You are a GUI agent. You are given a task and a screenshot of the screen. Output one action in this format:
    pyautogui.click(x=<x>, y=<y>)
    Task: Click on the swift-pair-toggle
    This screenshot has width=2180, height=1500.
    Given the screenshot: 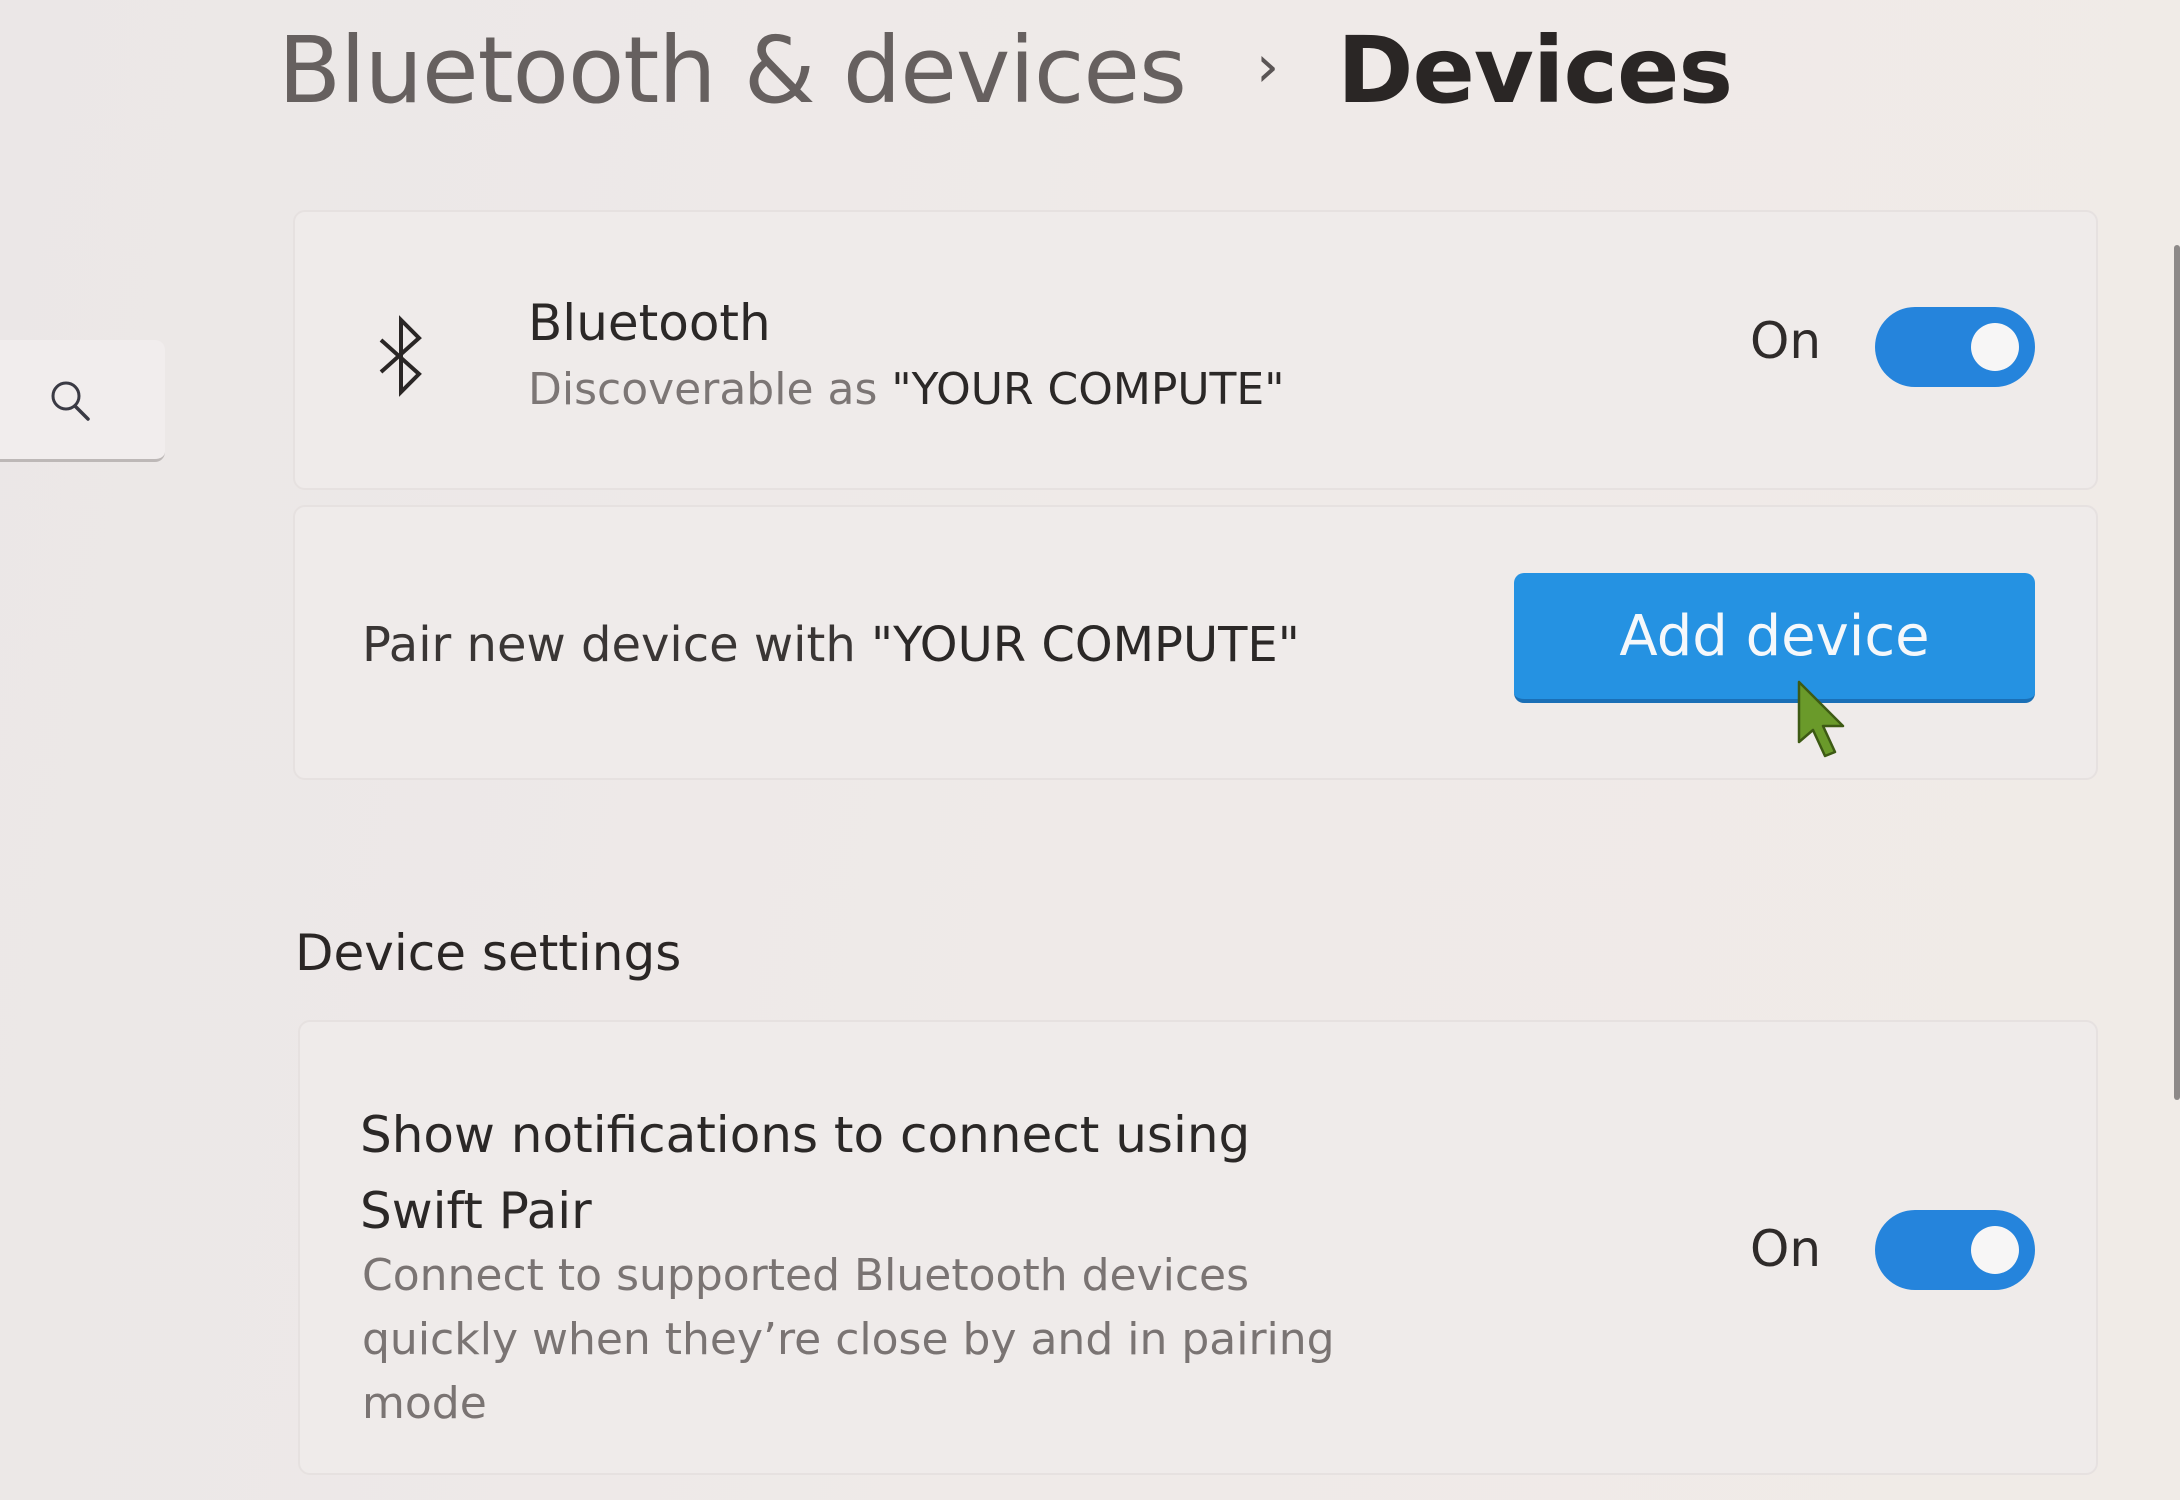 What is the action you would take?
    pyautogui.click(x=1955, y=1250)
    